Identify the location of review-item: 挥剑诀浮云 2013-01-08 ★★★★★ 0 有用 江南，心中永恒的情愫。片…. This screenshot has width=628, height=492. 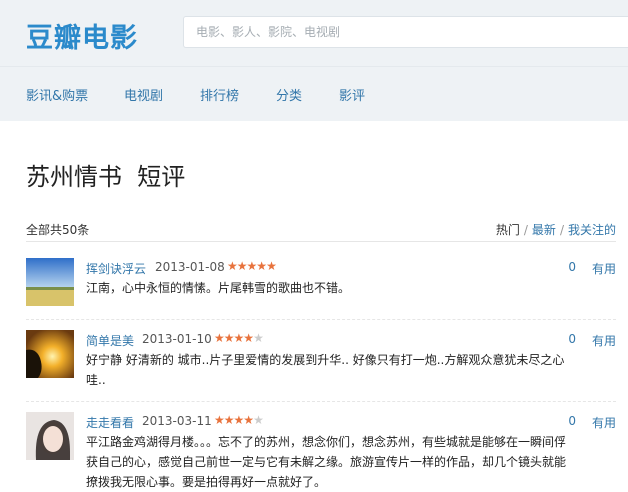
(321, 289).